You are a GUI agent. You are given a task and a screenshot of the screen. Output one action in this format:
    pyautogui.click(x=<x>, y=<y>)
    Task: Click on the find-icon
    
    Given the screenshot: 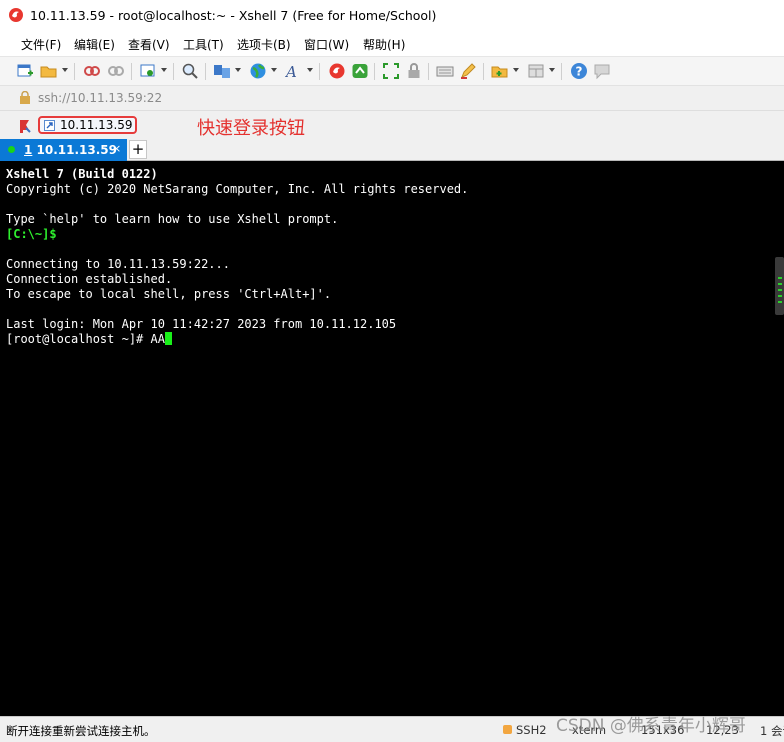 What is the action you would take?
    pyautogui.click(x=190, y=71)
    